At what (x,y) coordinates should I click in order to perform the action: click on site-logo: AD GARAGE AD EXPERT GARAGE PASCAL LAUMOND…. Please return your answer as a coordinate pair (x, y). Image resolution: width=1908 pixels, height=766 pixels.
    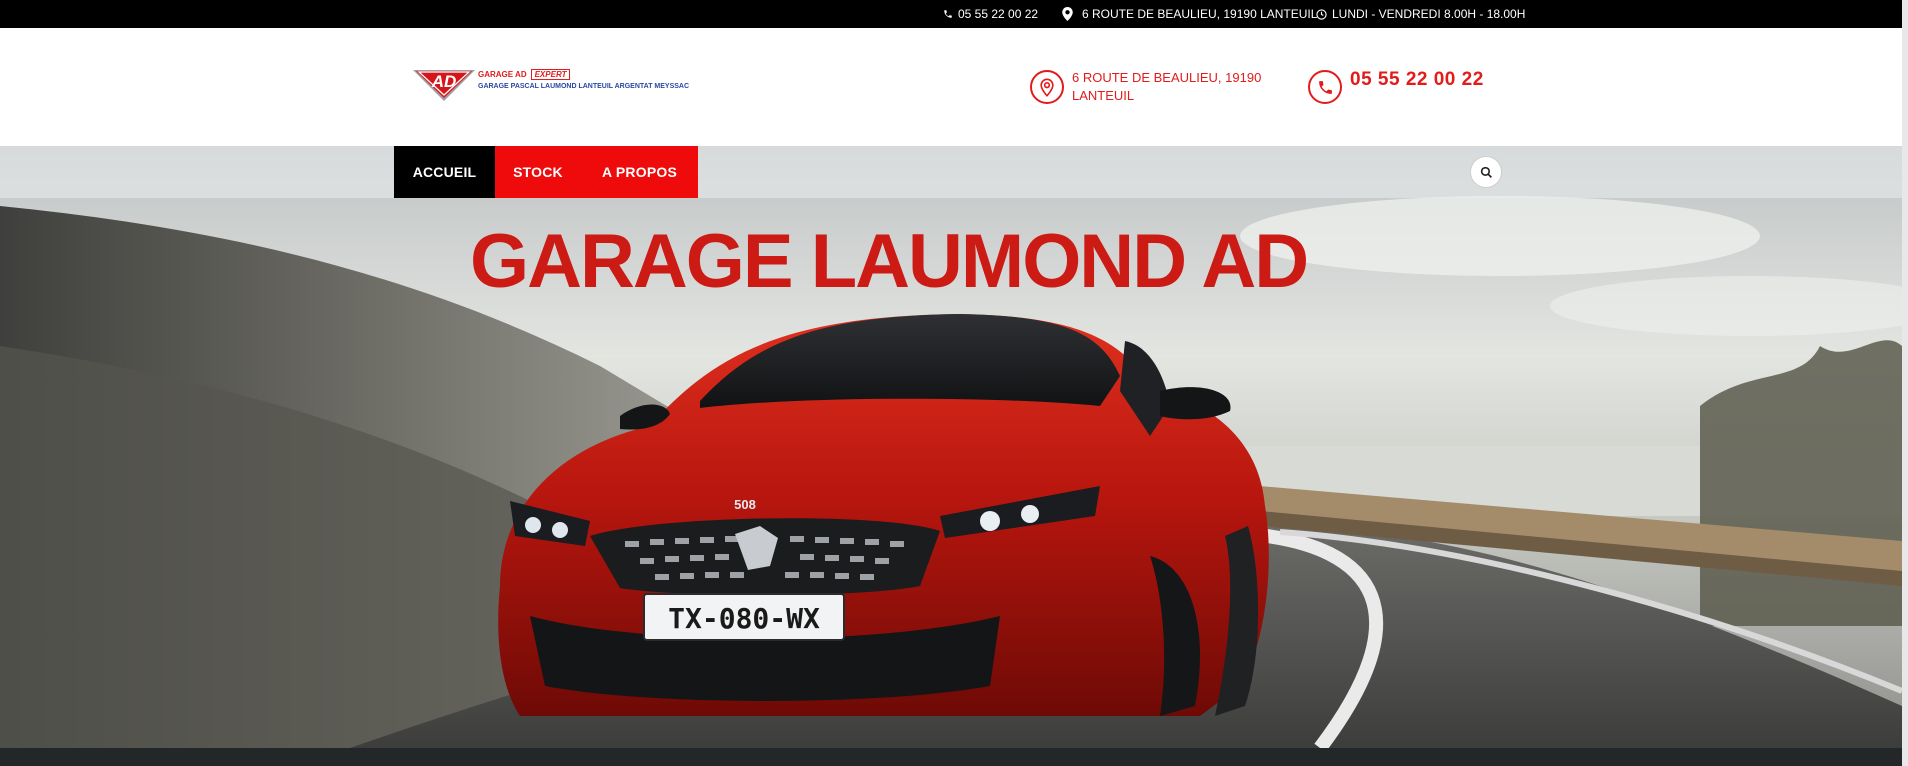
    Looking at the image, I should click on (550, 90).